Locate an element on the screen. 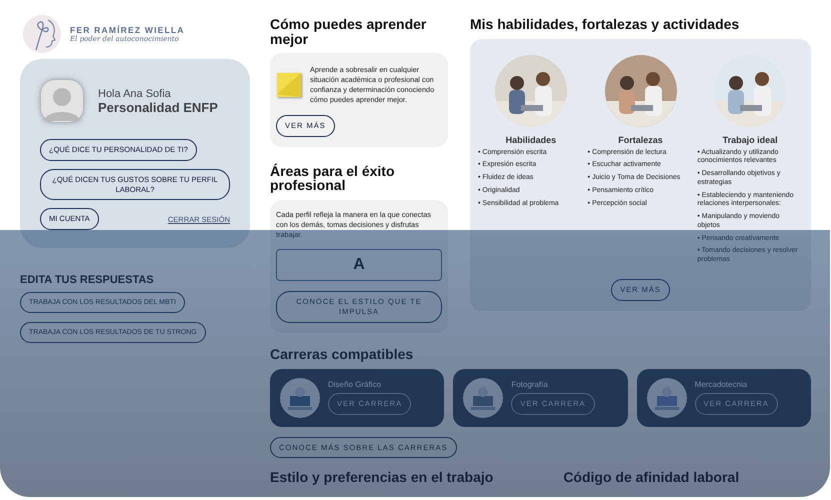 This screenshot has width=831, height=500. section-heading: Áreas para el éxito profesional is located at coordinates (333, 178).